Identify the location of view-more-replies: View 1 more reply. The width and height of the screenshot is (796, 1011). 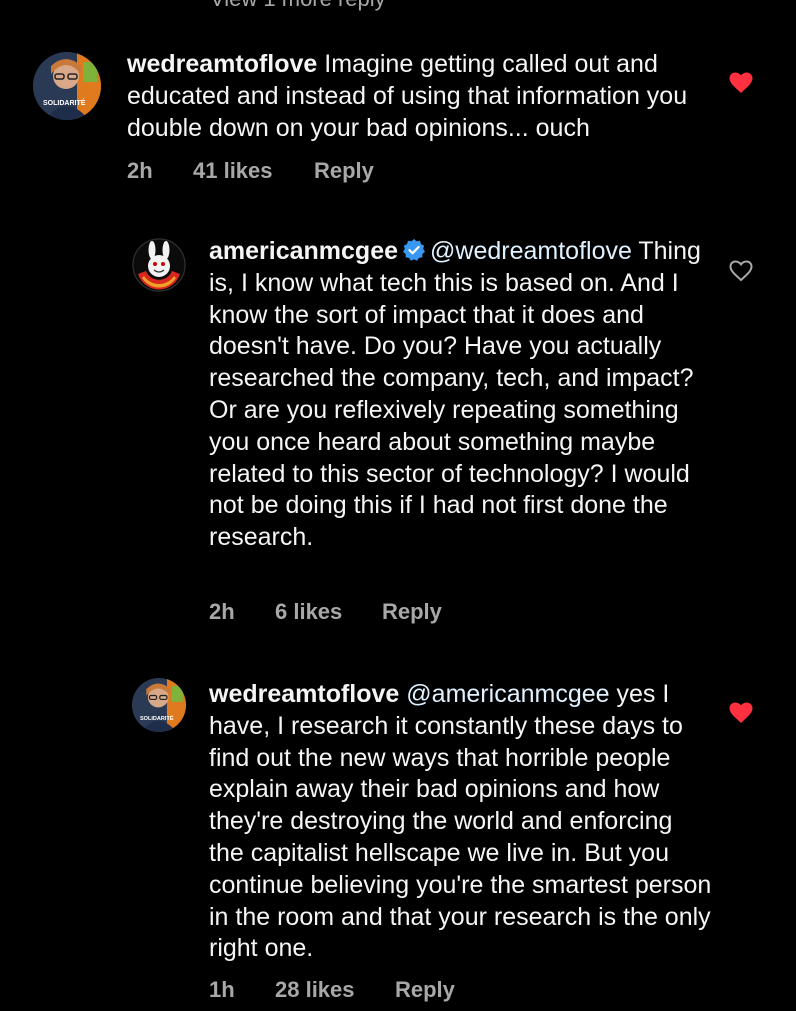
(298, 6).